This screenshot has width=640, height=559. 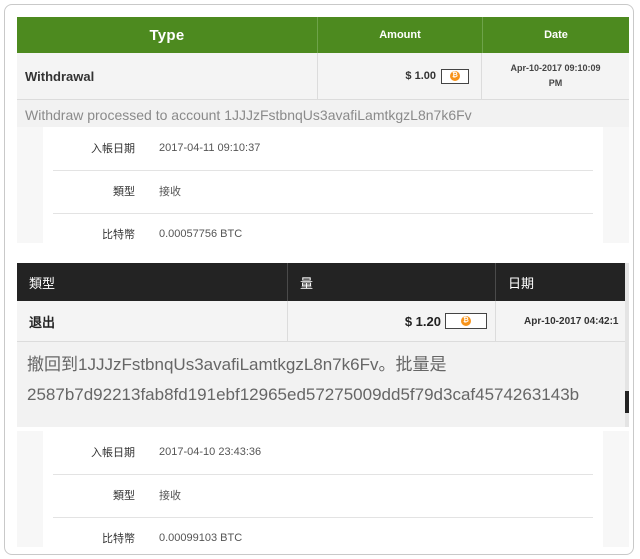 I want to click on detail-row-date: 入帳日期 2017-04-10 23:43:36, so click(x=323, y=452).